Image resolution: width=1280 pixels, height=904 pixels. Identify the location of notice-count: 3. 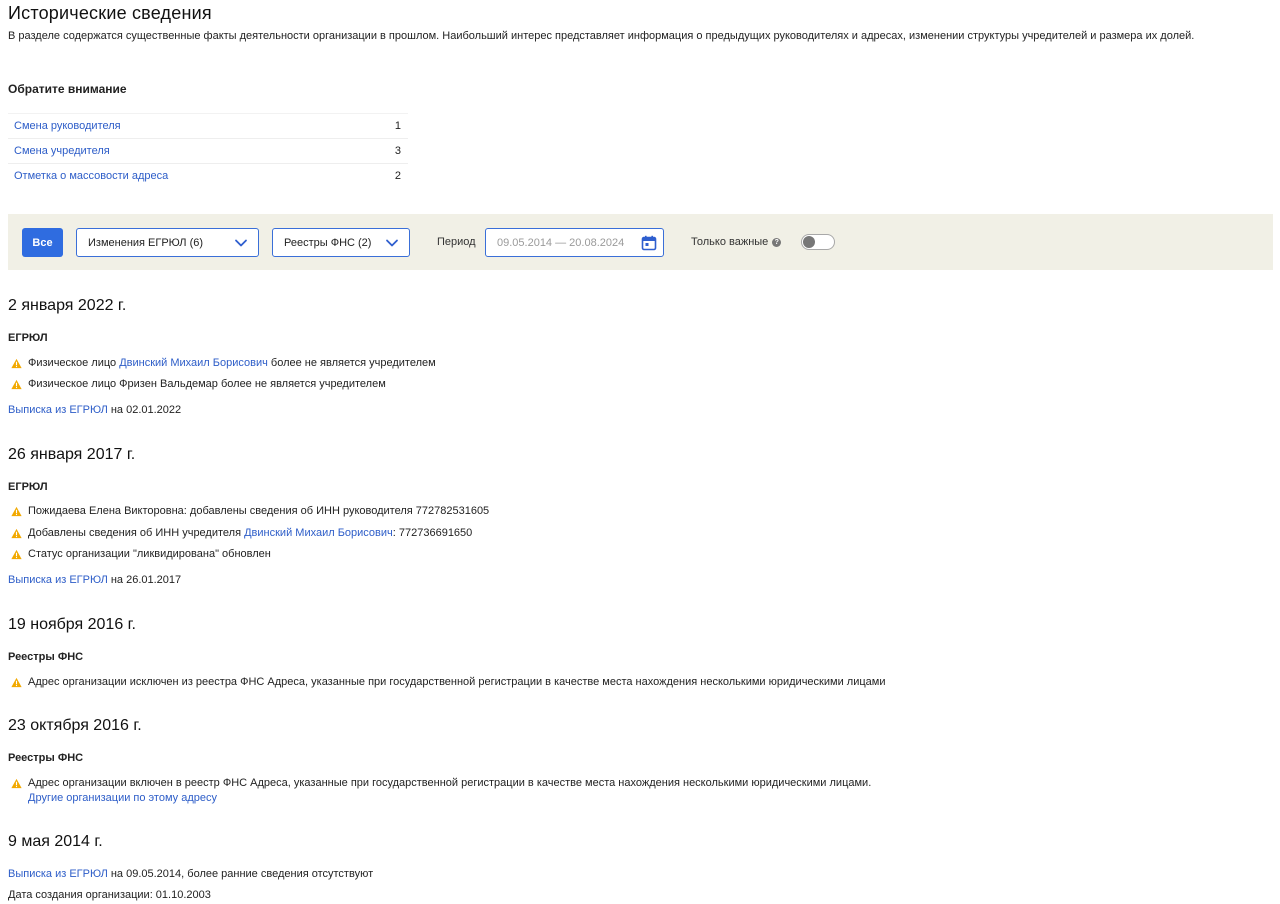
(397, 151).